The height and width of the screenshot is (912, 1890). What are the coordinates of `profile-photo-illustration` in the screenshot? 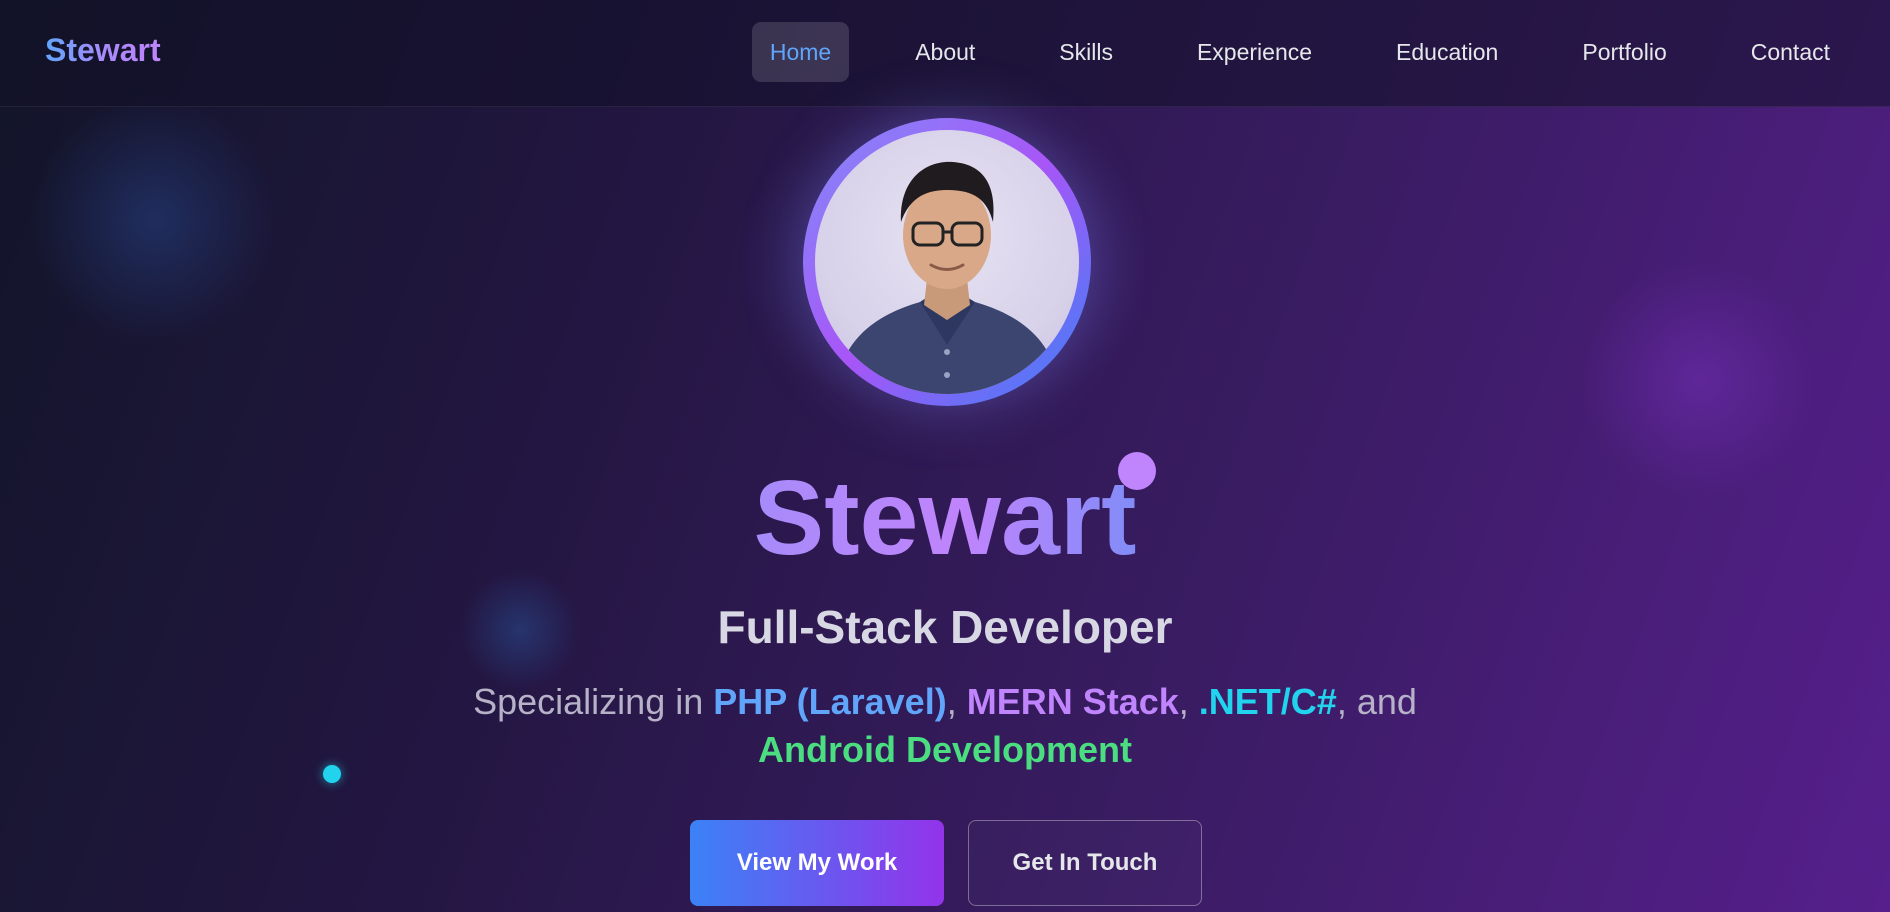 It's located at (948, 277).